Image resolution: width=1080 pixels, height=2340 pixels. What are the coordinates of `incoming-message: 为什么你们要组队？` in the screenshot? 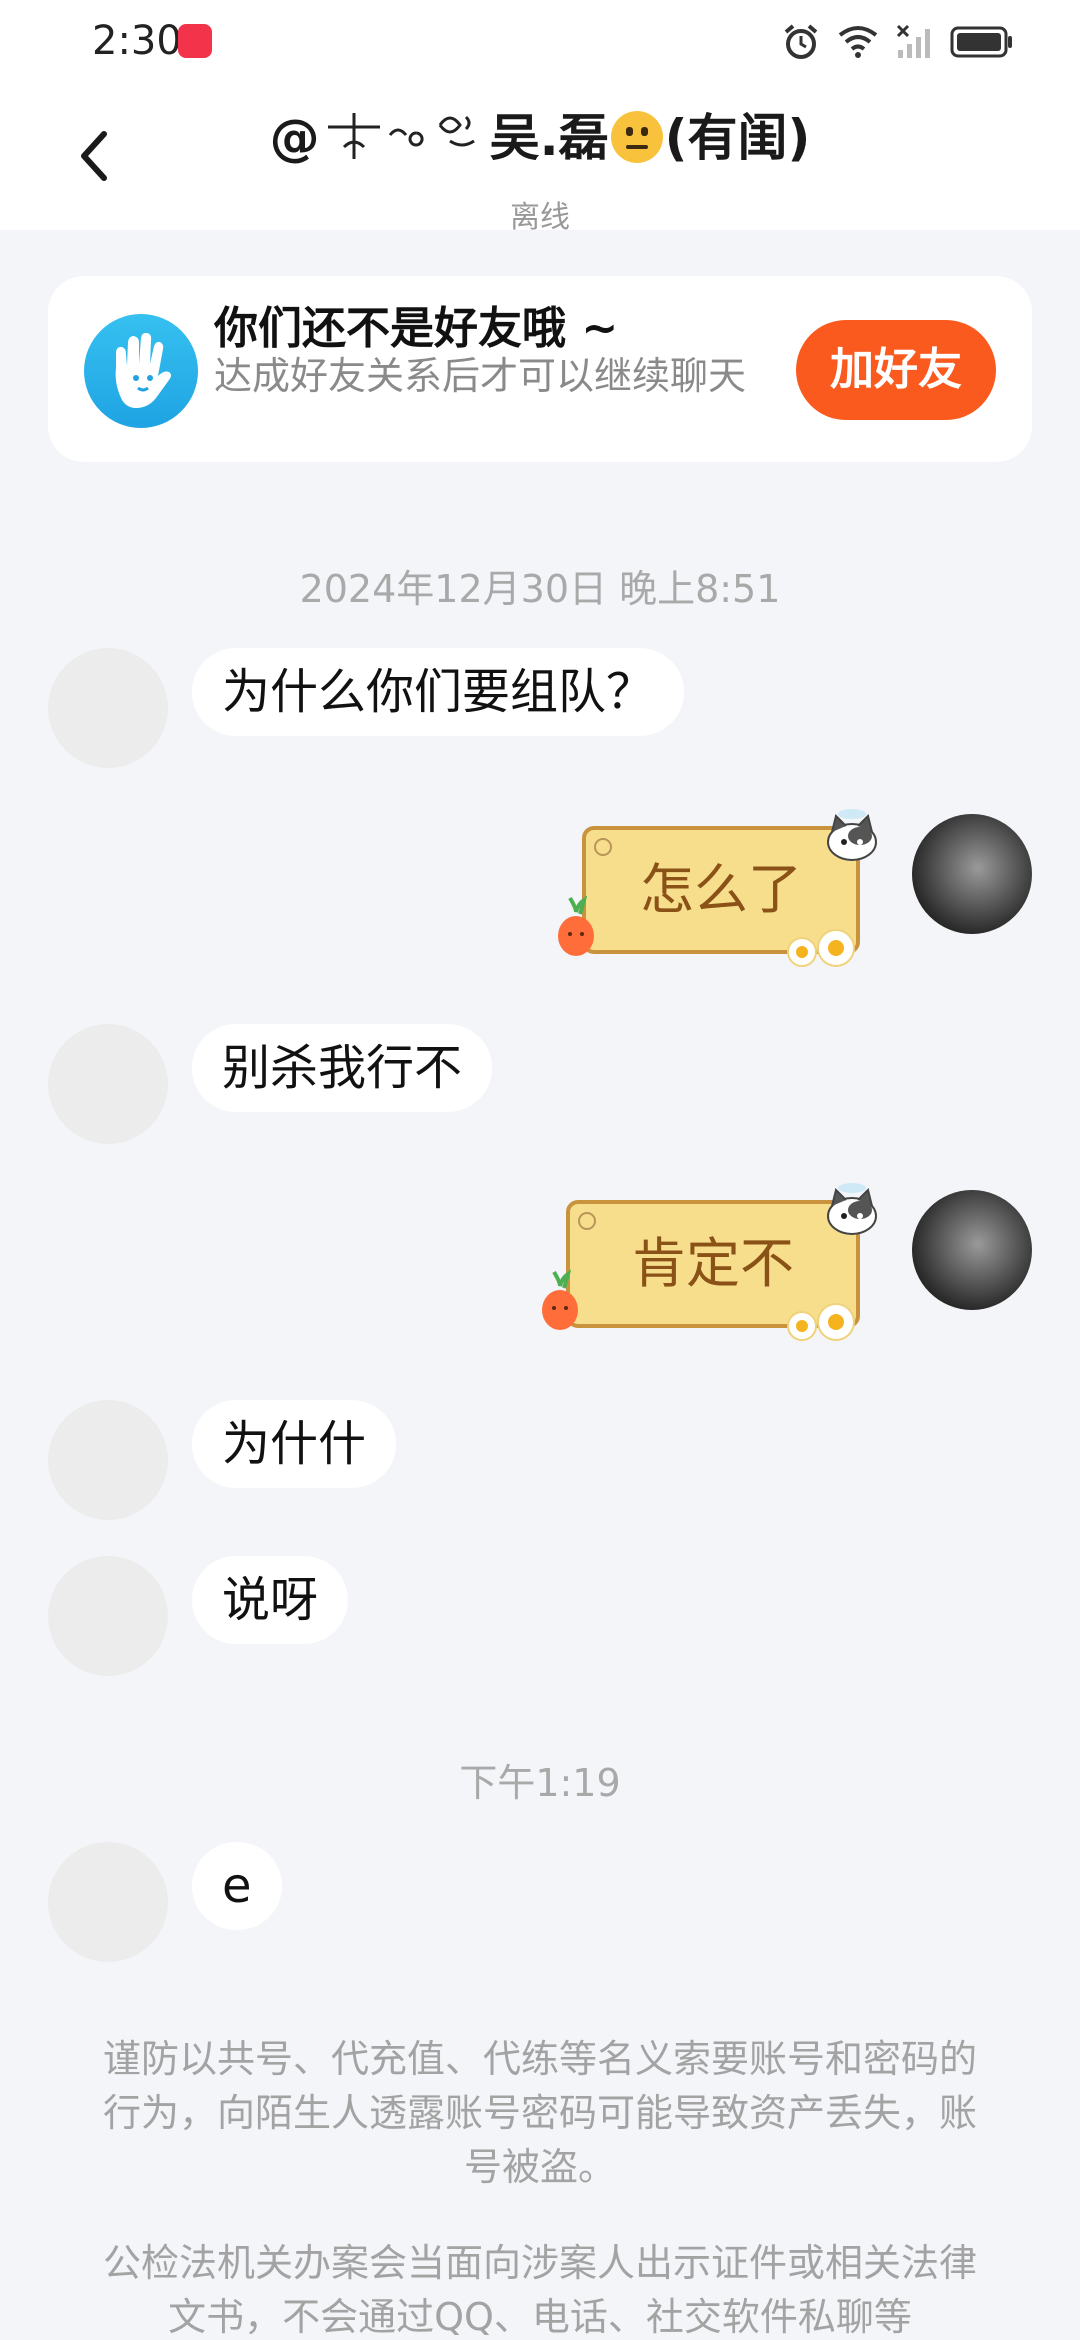 It's located at (438, 692).